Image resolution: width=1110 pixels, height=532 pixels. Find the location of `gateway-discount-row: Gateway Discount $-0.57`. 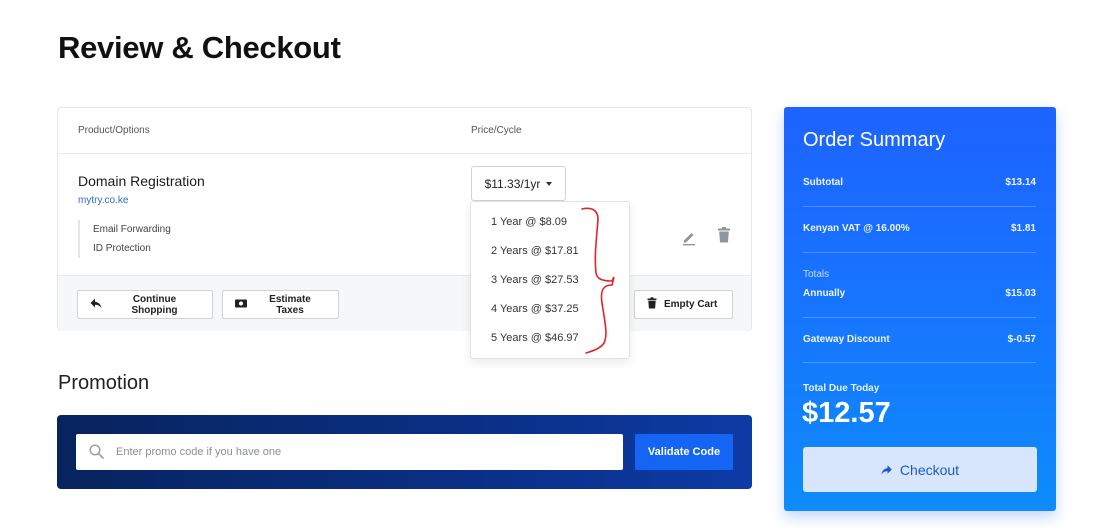

gateway-discount-row: Gateway Discount $-0.57 is located at coordinates (919, 339).